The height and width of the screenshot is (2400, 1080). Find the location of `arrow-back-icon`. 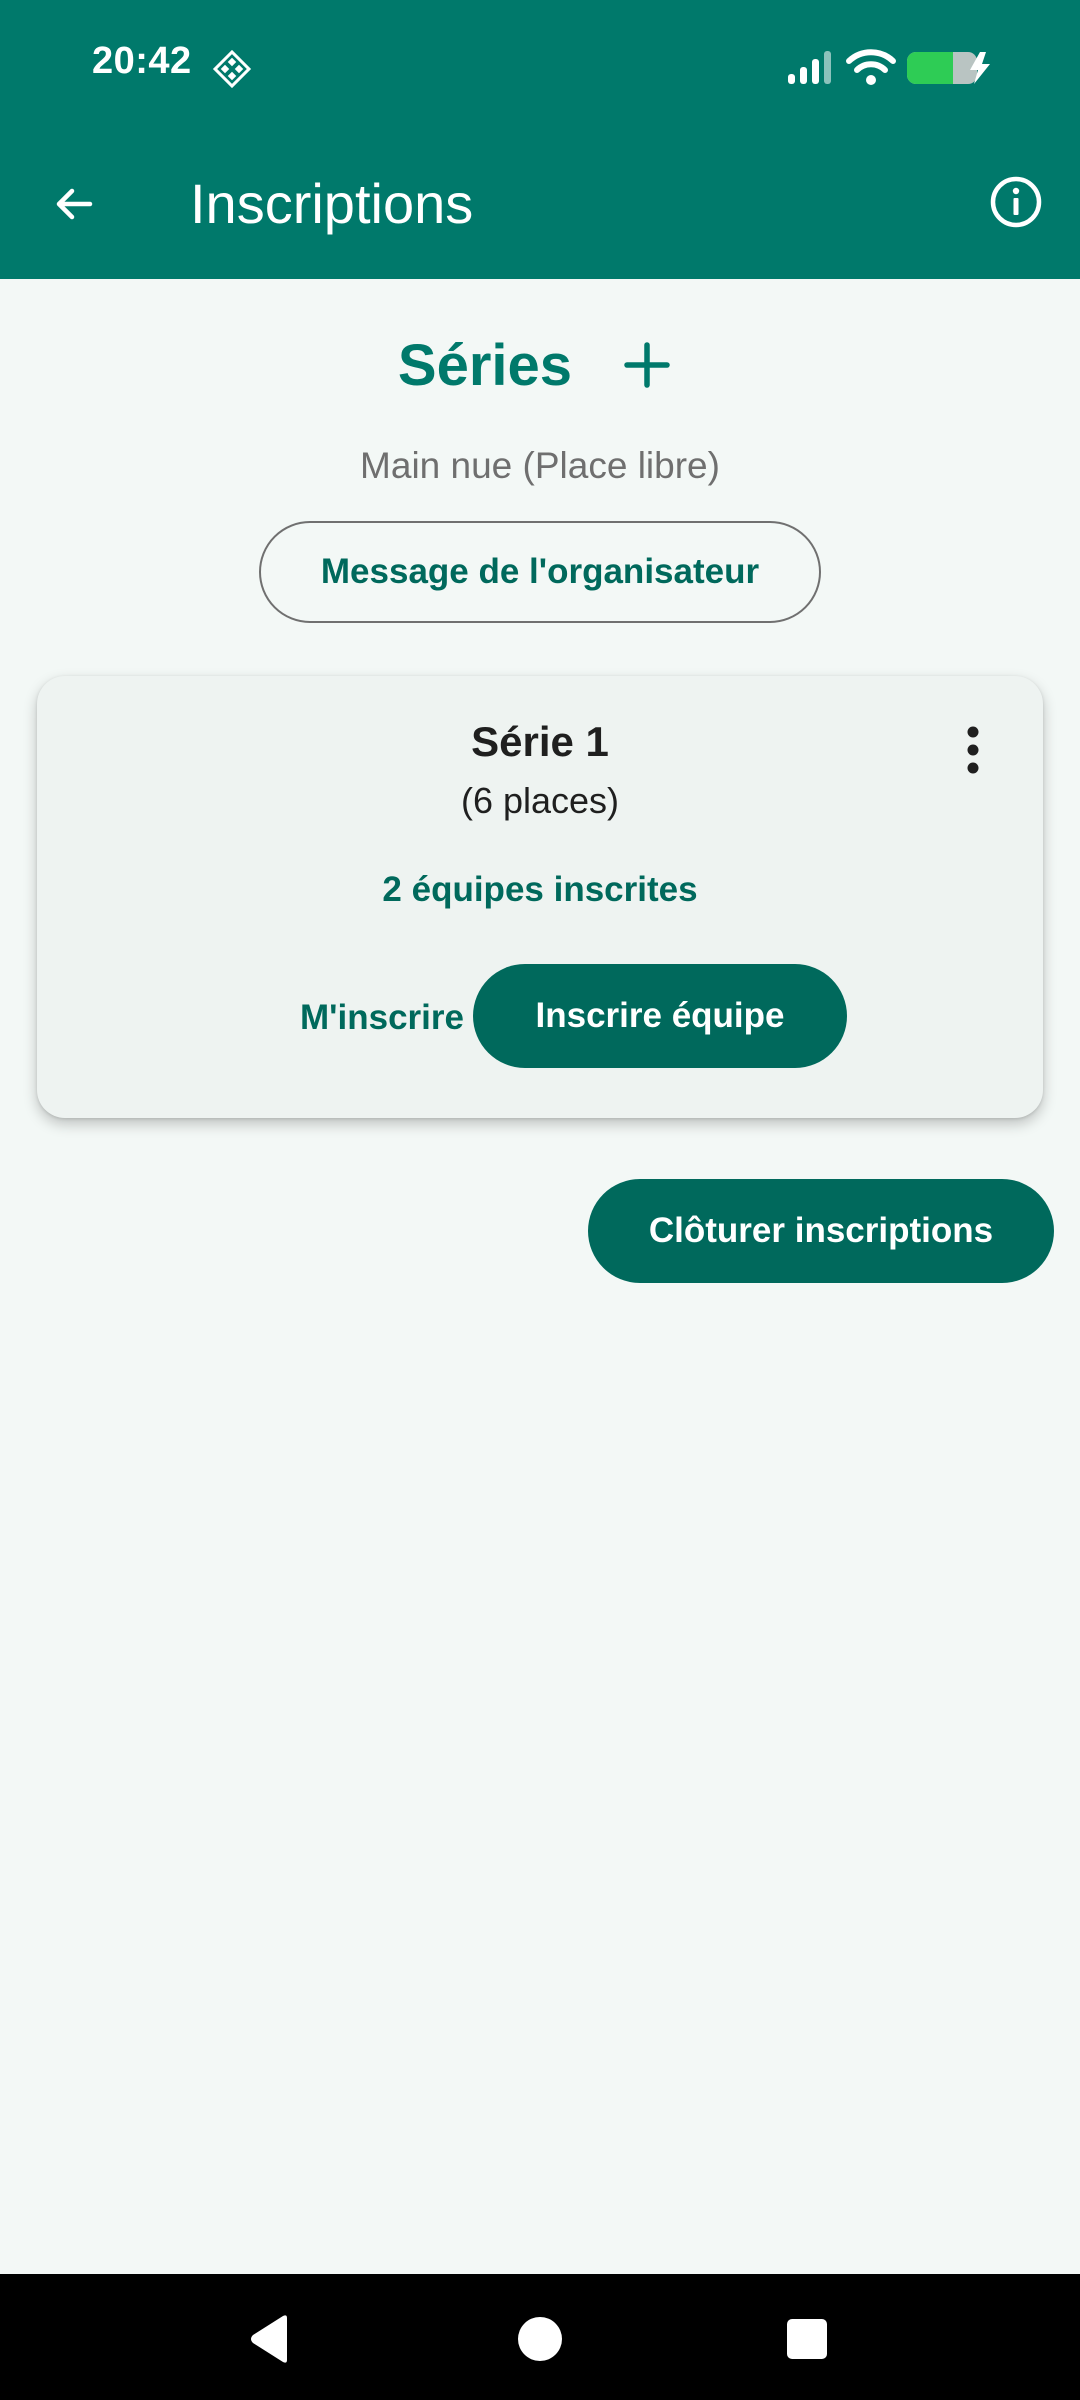

arrow-back-icon is located at coordinates (74, 204).